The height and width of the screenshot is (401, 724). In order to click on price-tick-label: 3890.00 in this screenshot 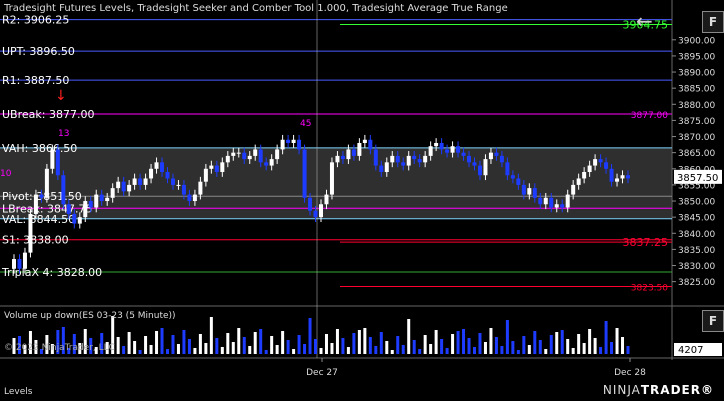, I will do `click(696, 74)`.